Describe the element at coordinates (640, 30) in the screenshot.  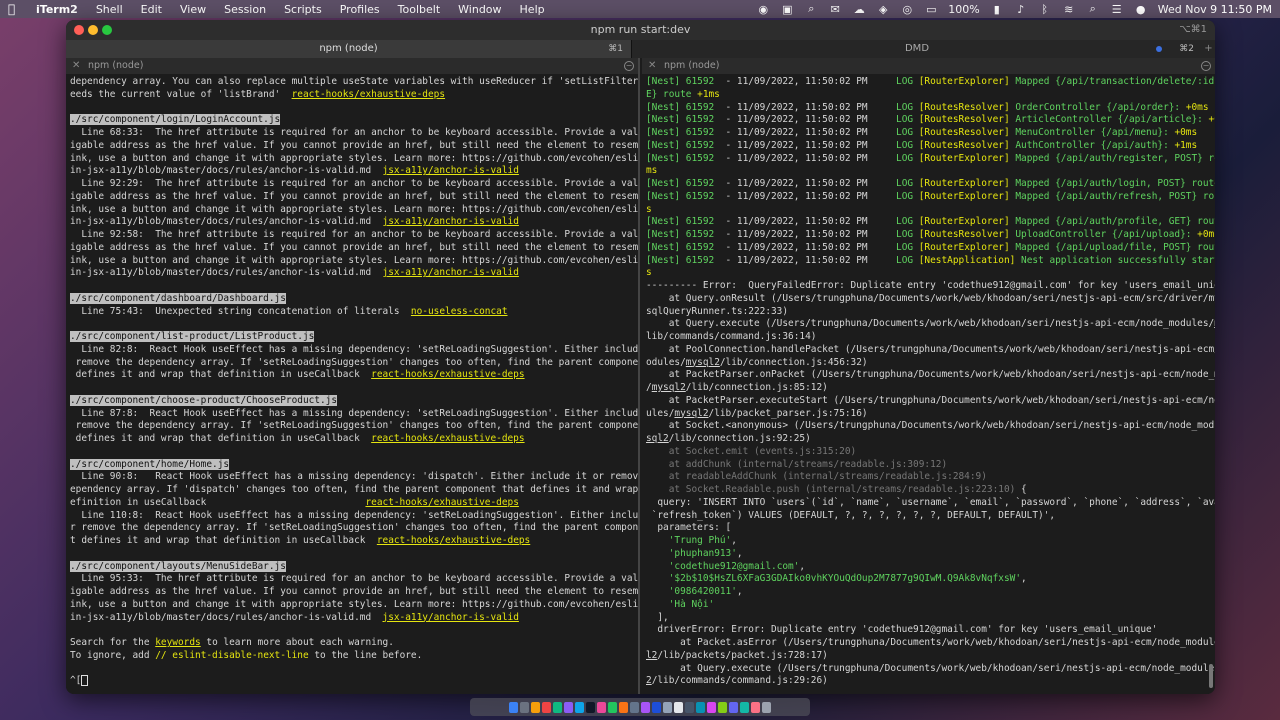
I see `window-titlebar: npm run start:dev ⌥⌘1` at that location.